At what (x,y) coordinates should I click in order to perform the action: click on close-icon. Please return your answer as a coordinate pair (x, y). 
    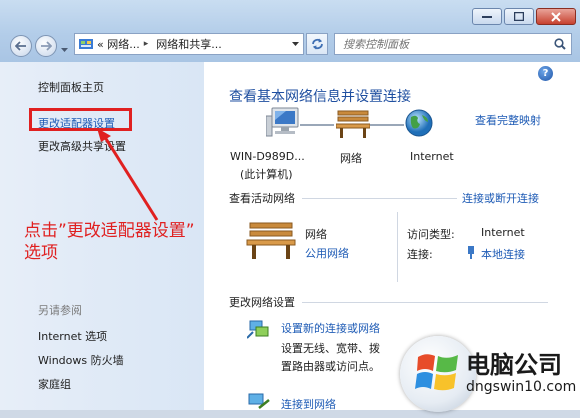
    Looking at the image, I should click on (556, 16).